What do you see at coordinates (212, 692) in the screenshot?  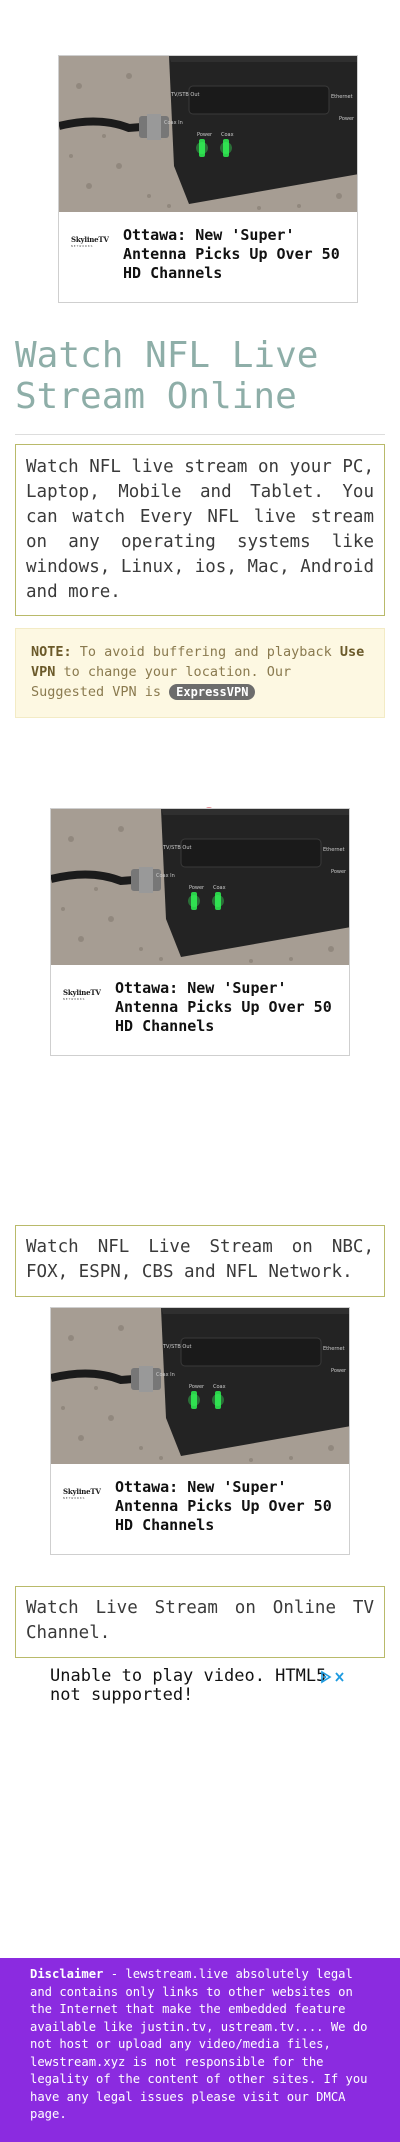 I see `expressvpn-badge: ExpressVPN` at bounding box center [212, 692].